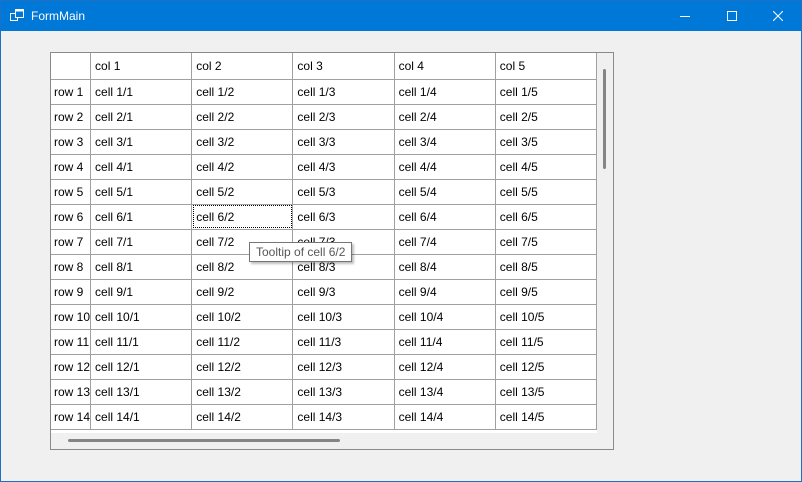 The height and width of the screenshot is (482, 802). What do you see at coordinates (445, 217) in the screenshot?
I see `grid-cell: cell 6/4` at bounding box center [445, 217].